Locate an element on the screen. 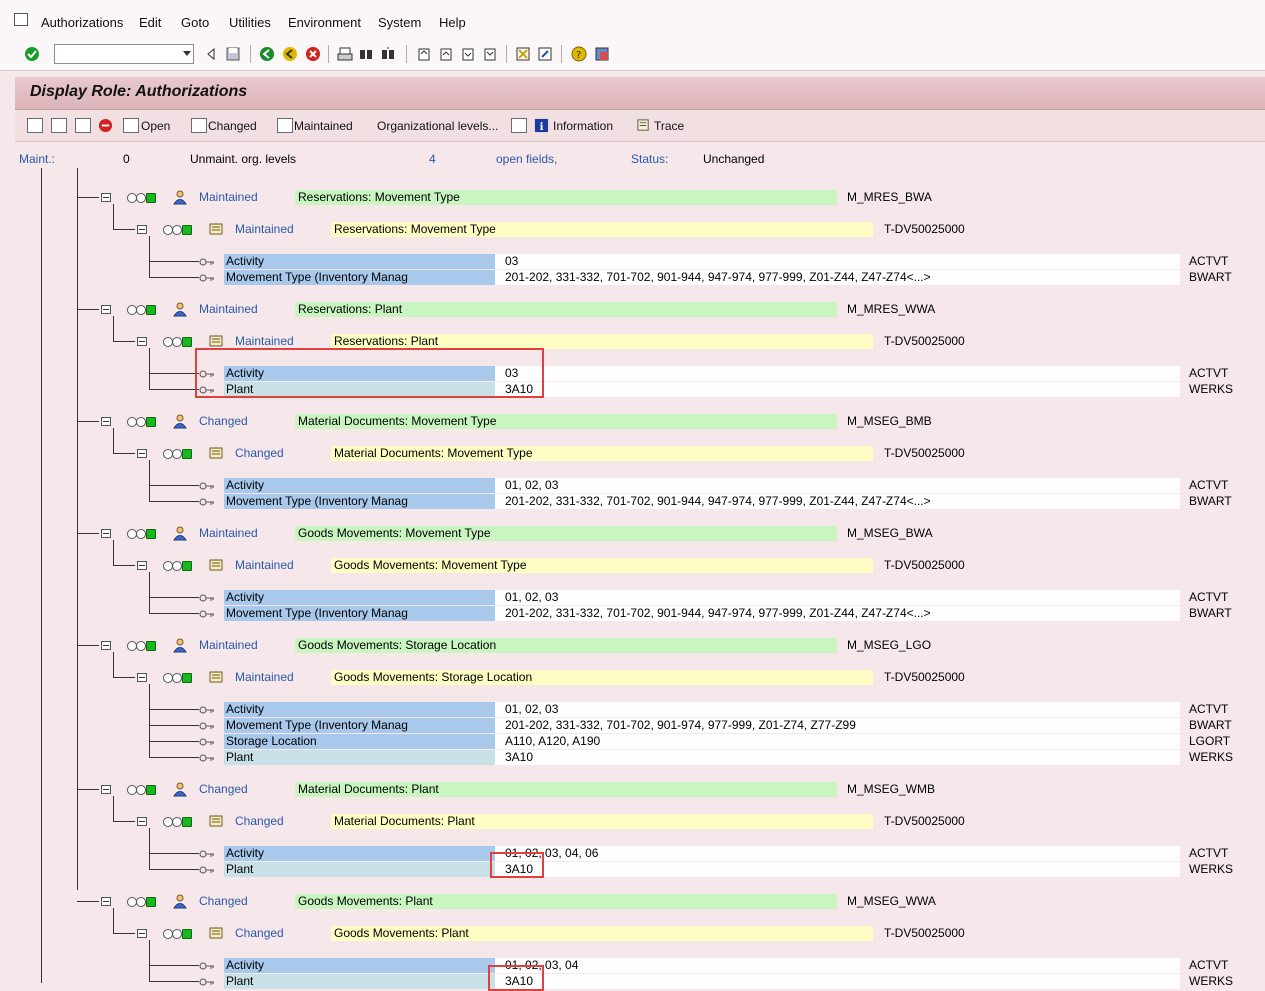 This screenshot has height=991, width=1265. list-icon is located at coordinates (519, 125).